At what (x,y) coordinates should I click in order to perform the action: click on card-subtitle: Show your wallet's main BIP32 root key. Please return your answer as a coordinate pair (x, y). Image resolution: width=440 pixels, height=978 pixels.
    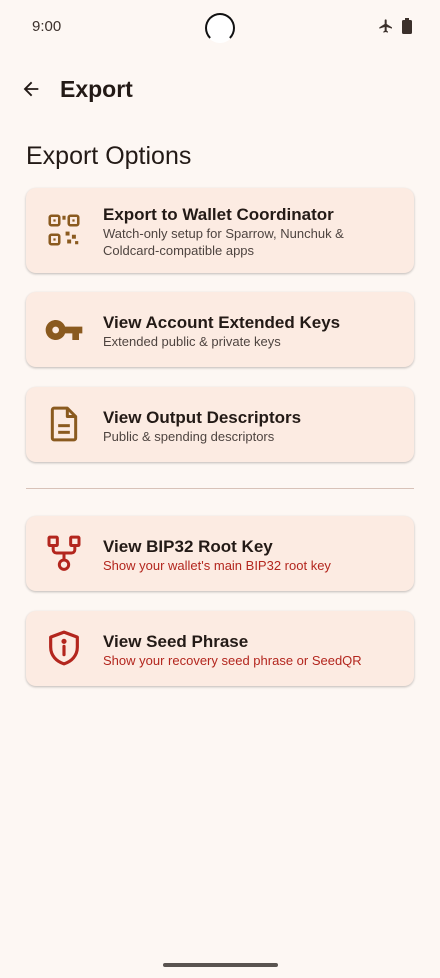
    Looking at the image, I should click on (217, 565).